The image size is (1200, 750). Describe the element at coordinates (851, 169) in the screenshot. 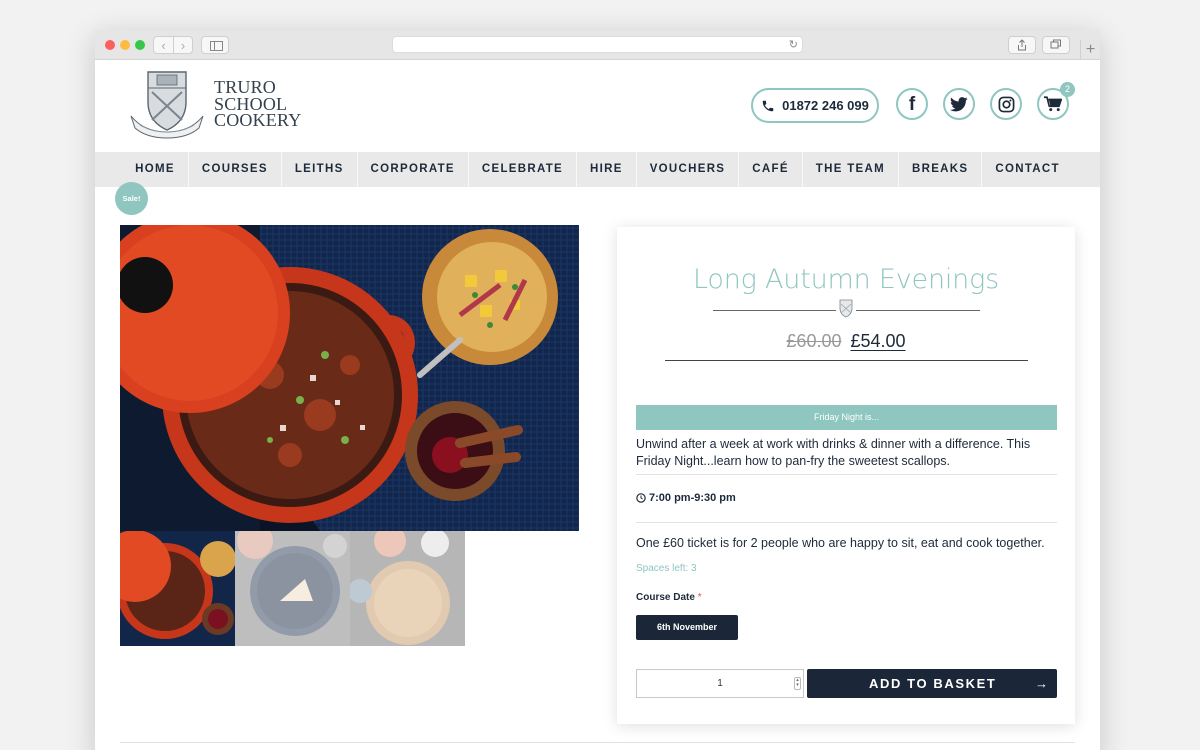

I see `nav-item-the-team: THE TEAM` at that location.